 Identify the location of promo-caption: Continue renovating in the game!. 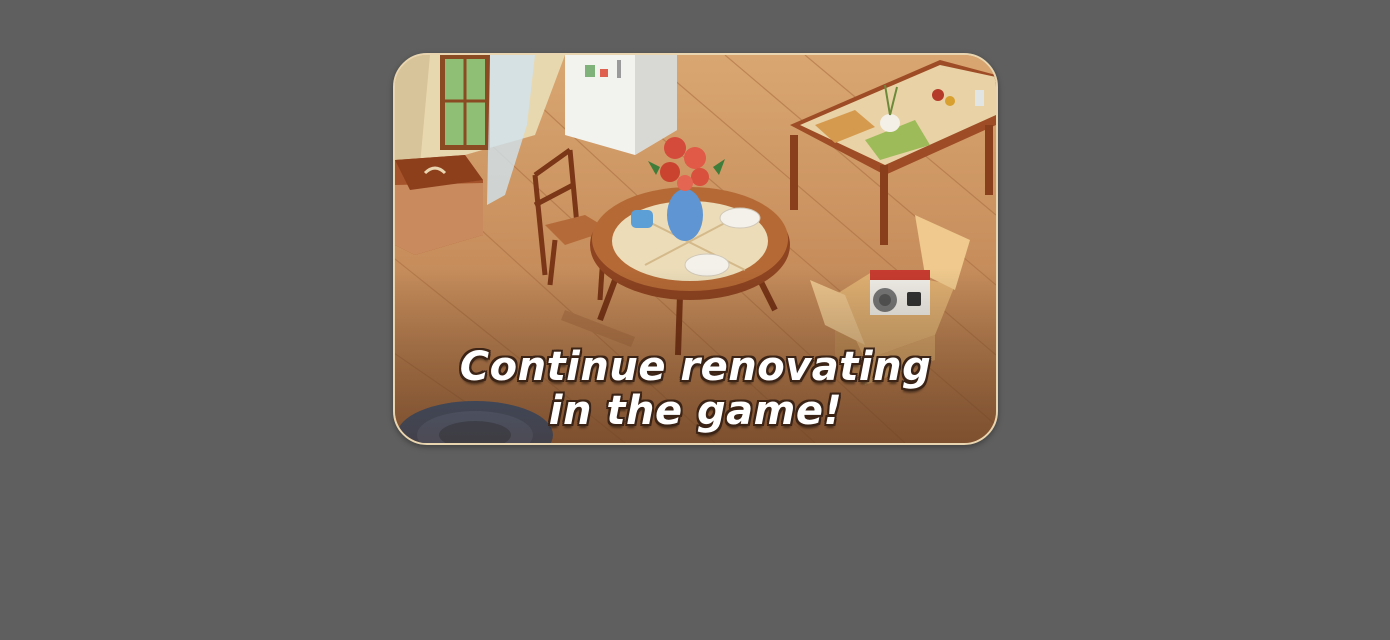
(695, 389).